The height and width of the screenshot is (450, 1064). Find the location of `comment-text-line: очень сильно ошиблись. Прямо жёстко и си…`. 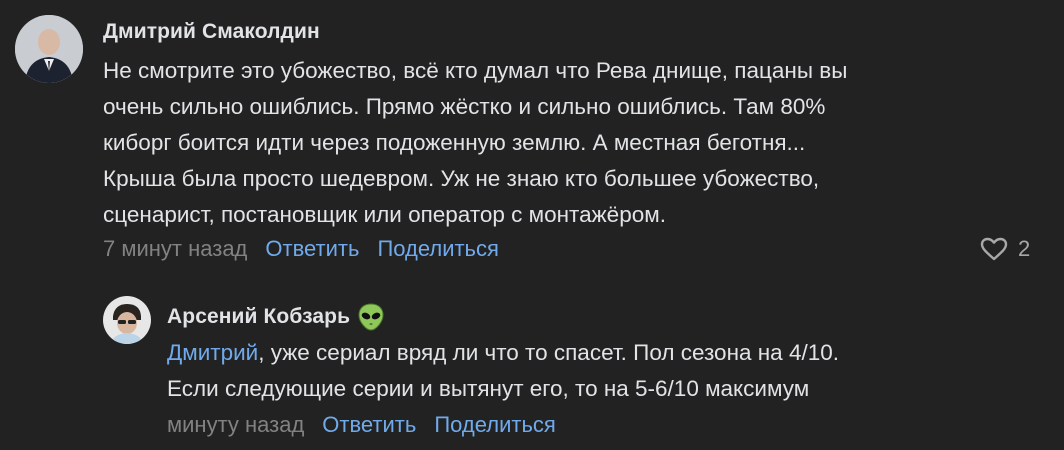

comment-text-line: очень сильно ошиблись. Прямо жёстко и си… is located at coordinates (464, 106).